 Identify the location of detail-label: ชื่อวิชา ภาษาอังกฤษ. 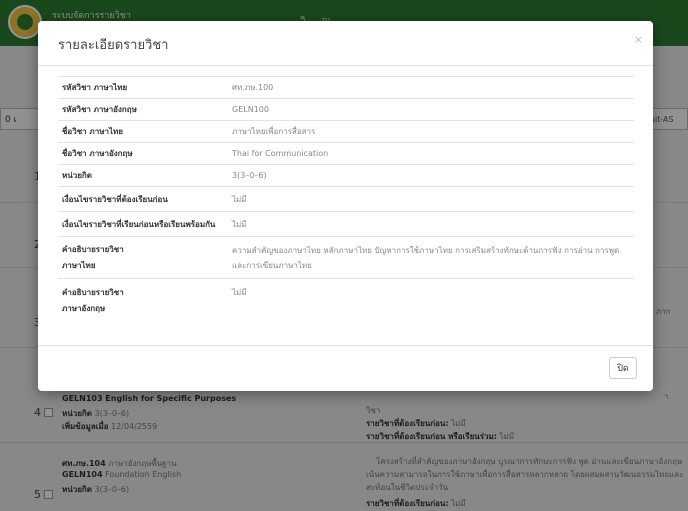
(143, 153).